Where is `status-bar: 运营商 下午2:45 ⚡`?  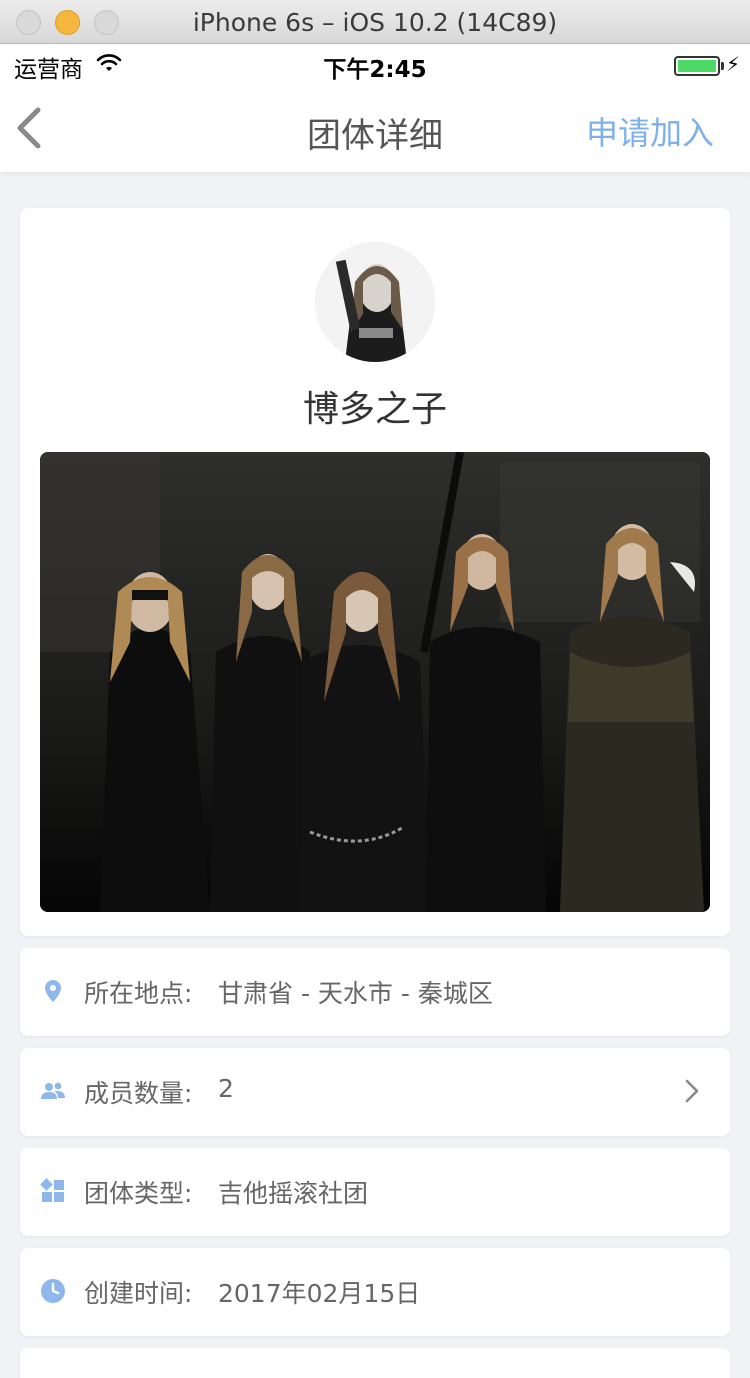 status-bar: 运营商 下午2:45 ⚡ is located at coordinates (375, 65).